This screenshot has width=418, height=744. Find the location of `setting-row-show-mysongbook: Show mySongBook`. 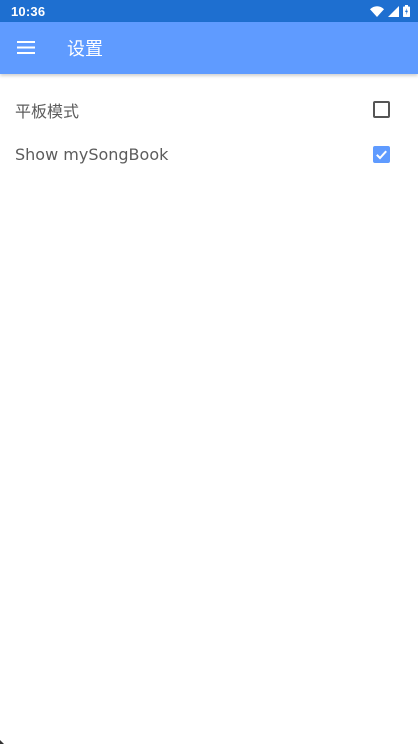

setting-row-show-mysongbook: Show mySongBook is located at coordinates (209, 154).